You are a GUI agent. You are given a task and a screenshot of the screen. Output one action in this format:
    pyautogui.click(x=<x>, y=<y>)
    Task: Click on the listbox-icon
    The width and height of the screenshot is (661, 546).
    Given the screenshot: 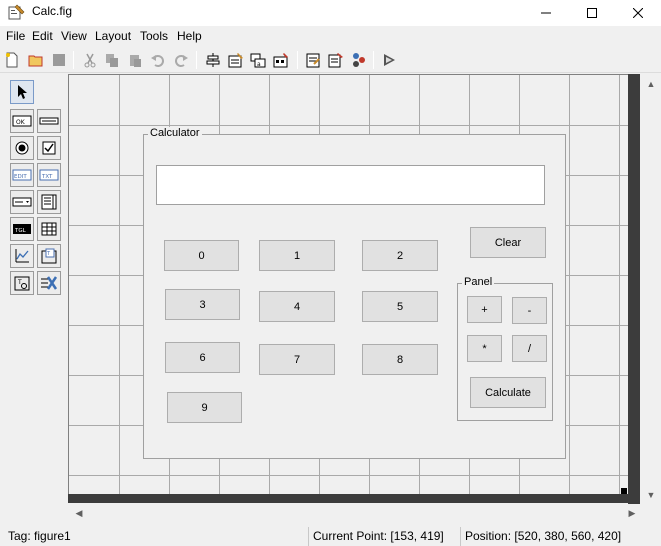 What is the action you would take?
    pyautogui.click(x=49, y=202)
    